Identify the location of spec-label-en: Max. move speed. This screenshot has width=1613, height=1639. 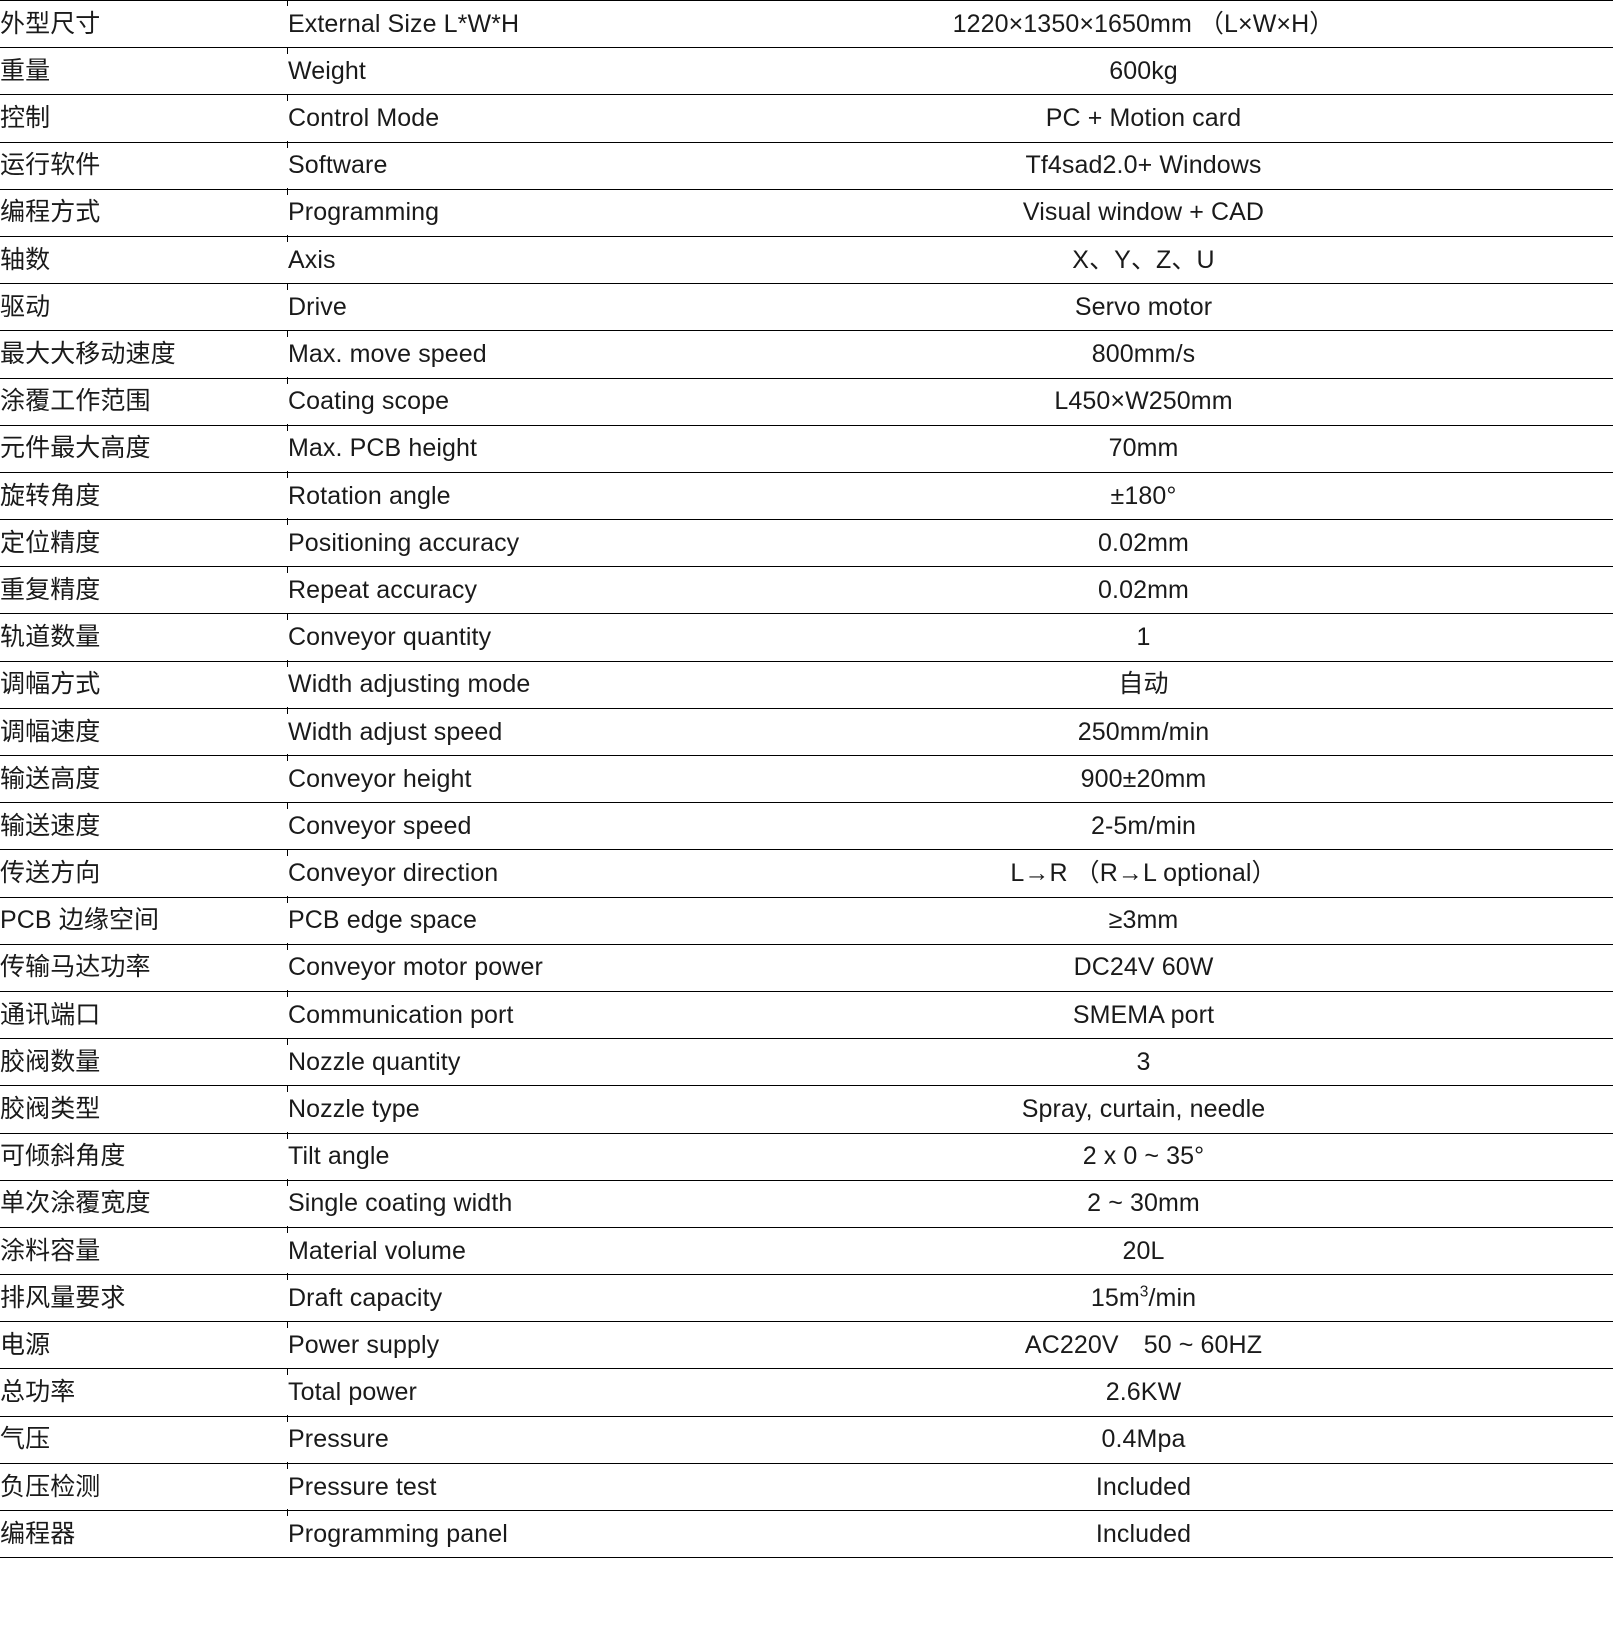
(480, 354).